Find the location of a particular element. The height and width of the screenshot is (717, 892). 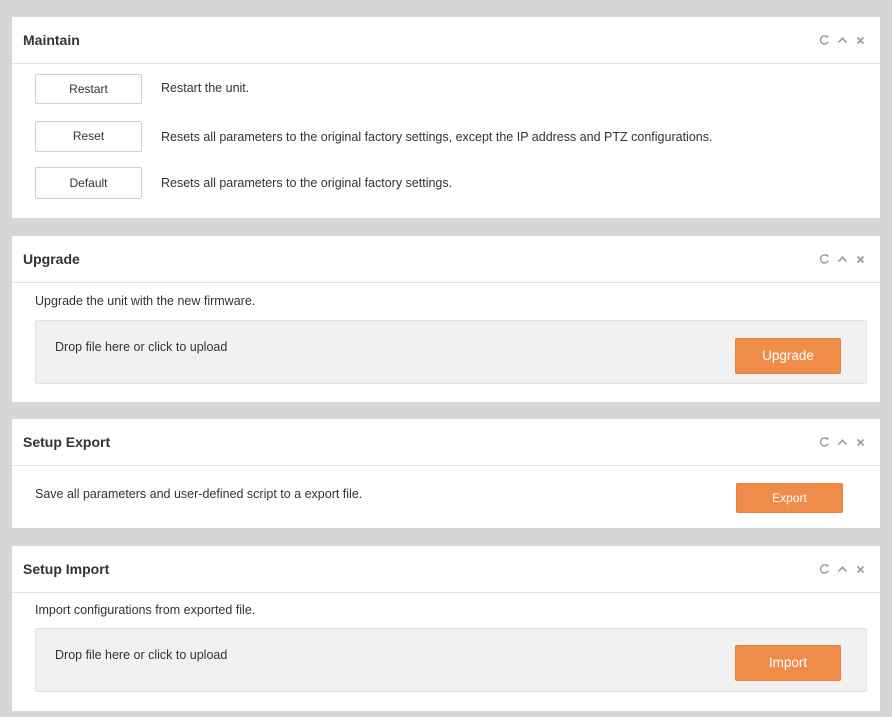

maintain-panel-tools is located at coordinates (842, 40).